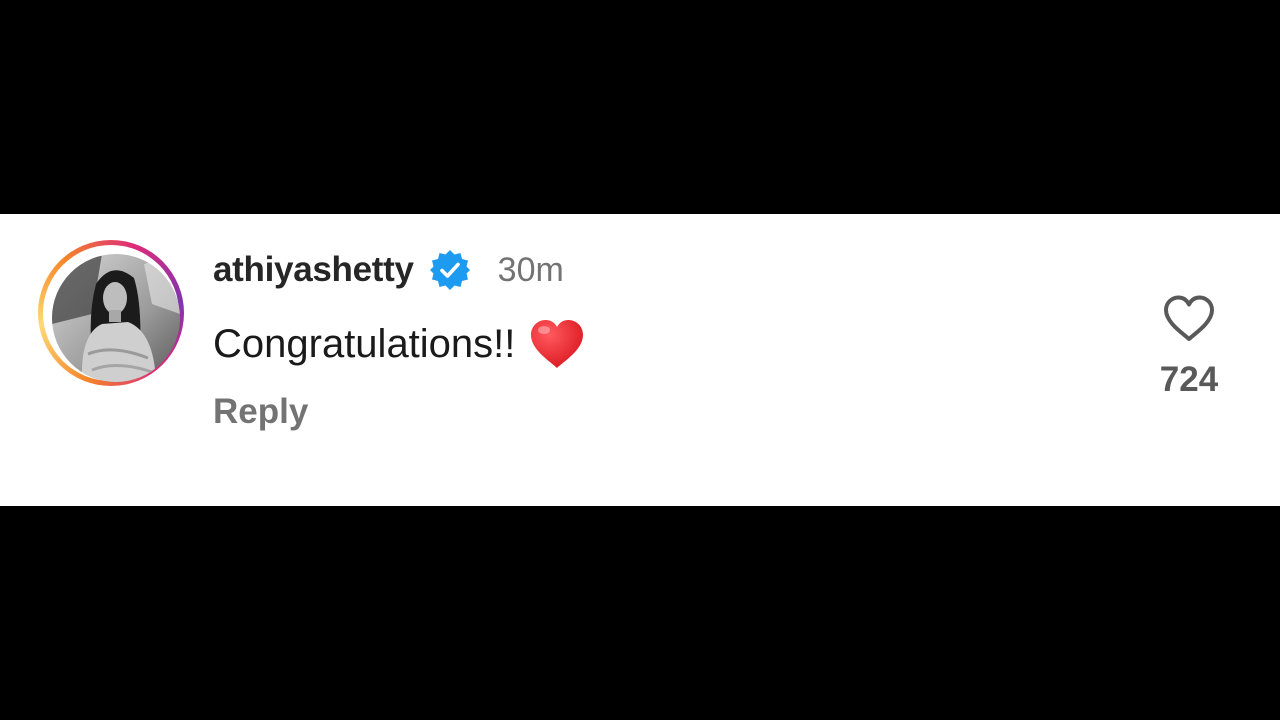  I want to click on comment-meta: athiyashetty 30m, so click(399, 270).